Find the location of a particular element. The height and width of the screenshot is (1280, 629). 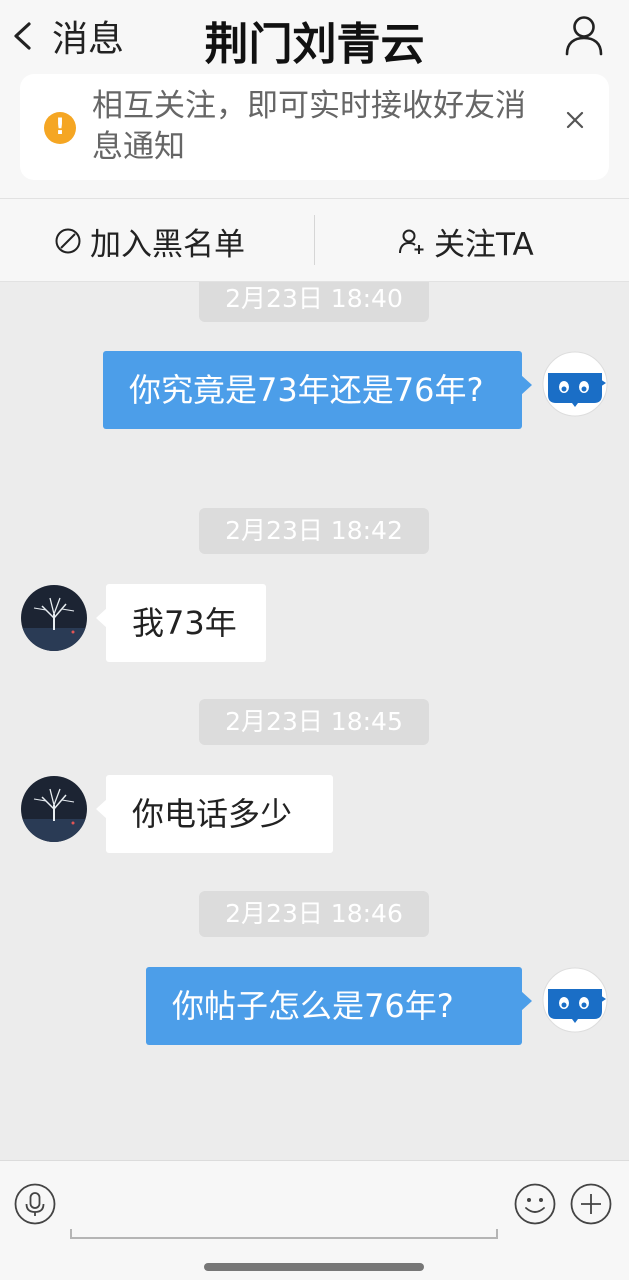

block-label: 加入黑名单 is located at coordinates (167, 244).